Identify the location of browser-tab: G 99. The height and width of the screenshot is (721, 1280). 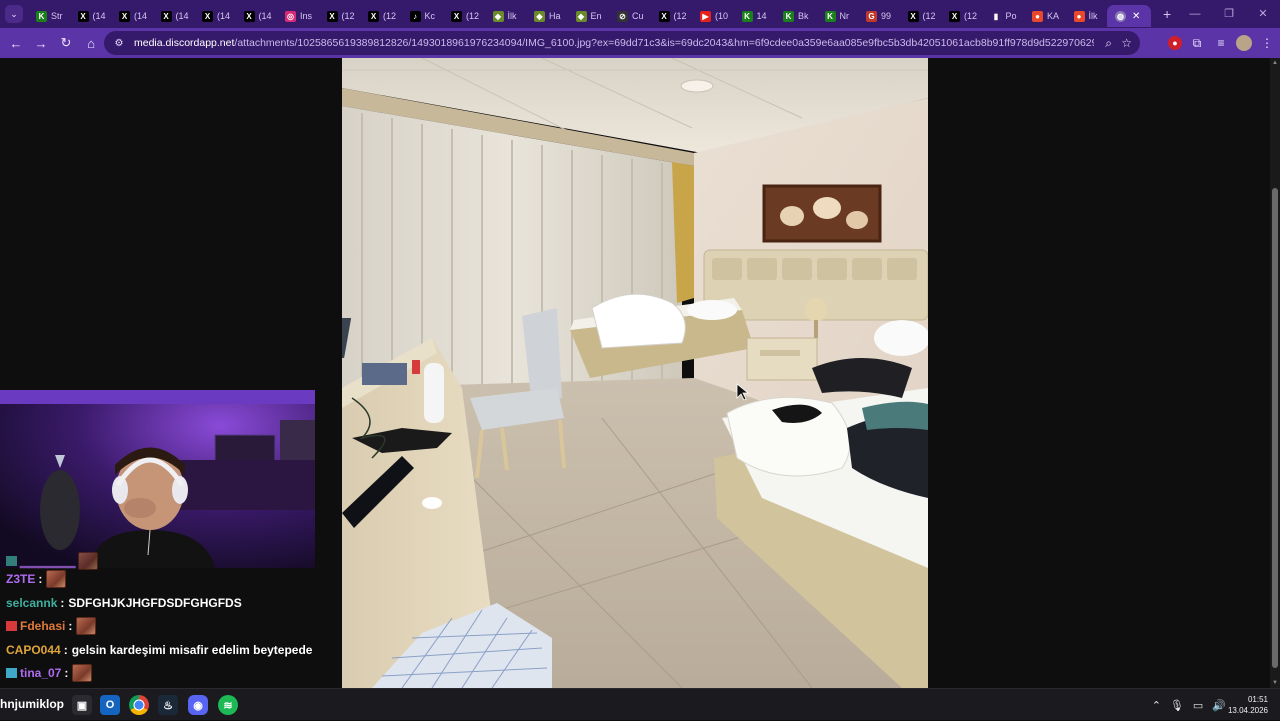
(879, 16).